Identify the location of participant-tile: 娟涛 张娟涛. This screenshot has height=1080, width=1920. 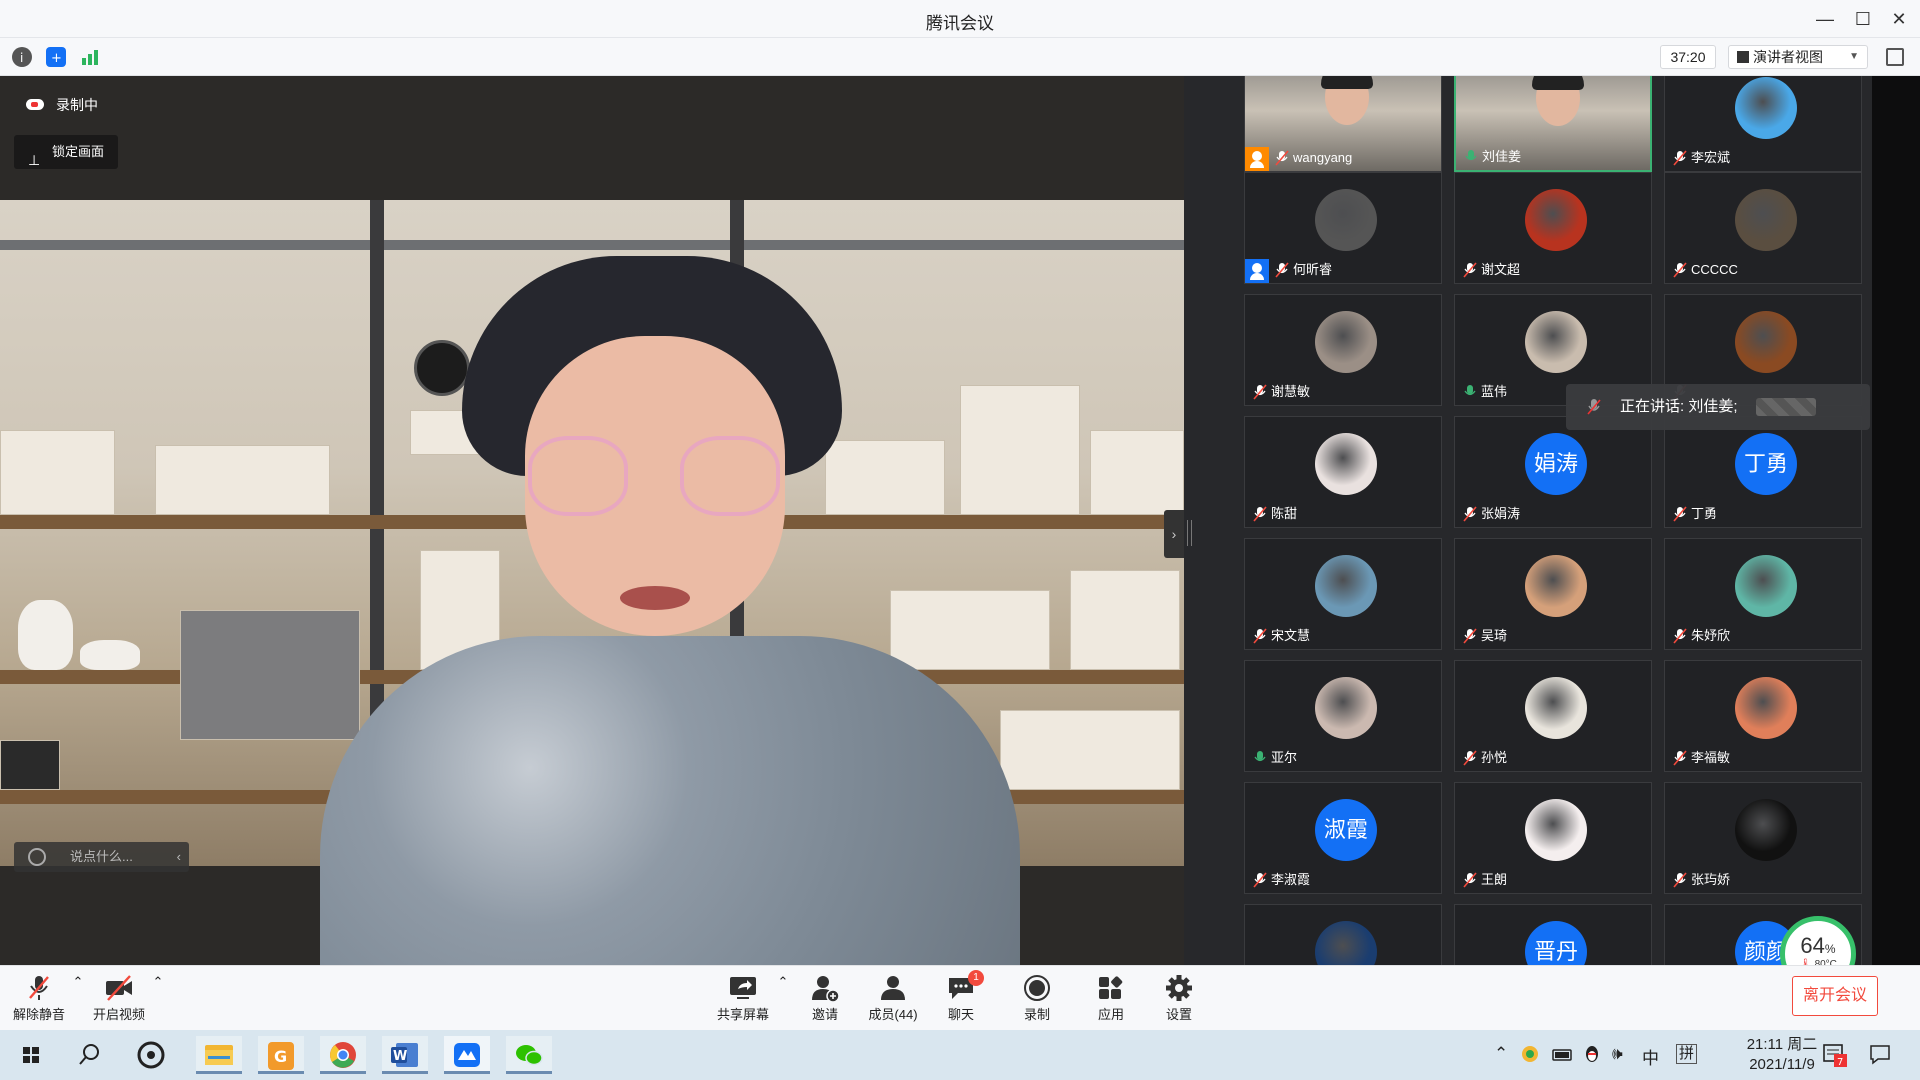
(1553, 472).